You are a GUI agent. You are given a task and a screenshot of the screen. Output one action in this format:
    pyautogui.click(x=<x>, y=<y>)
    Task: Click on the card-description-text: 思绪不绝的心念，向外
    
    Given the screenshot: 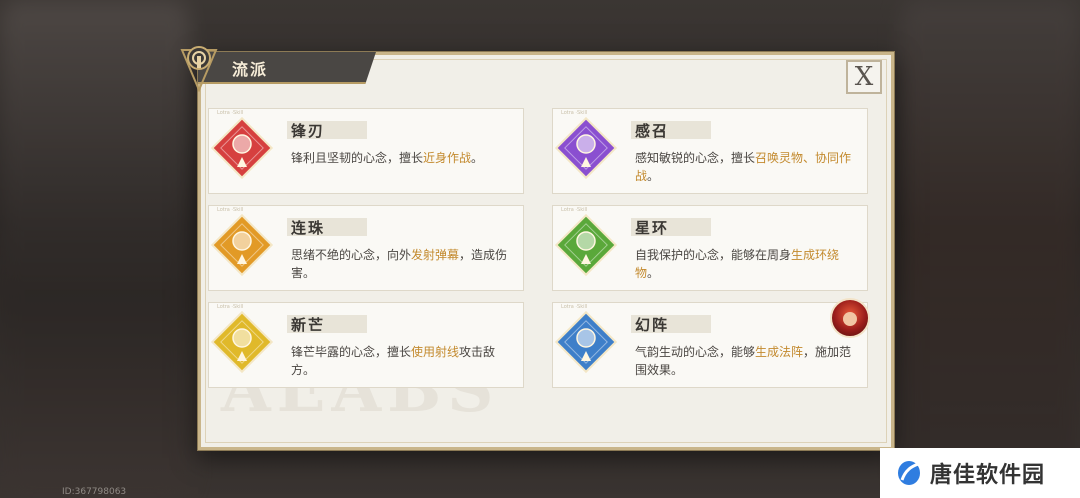 What is the action you would take?
    pyautogui.click(x=351, y=255)
    